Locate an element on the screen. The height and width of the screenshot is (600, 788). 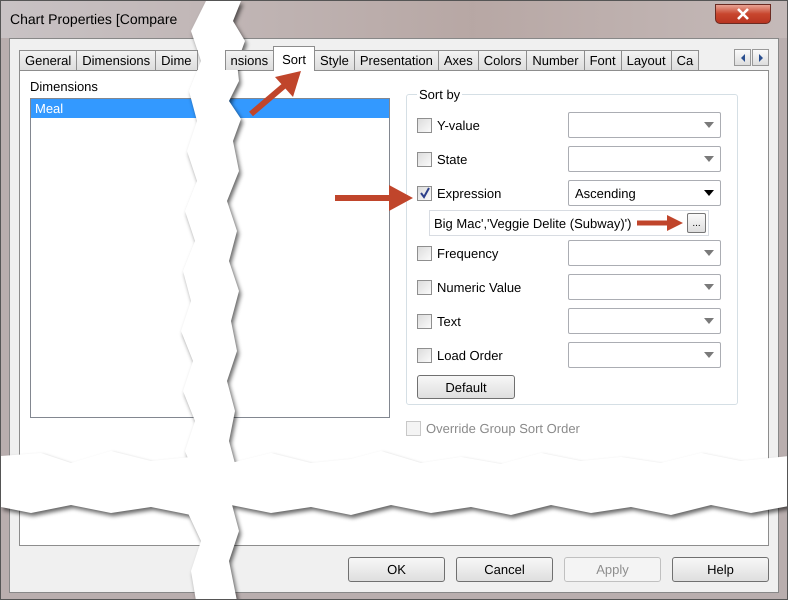
checkbox-label: Y-value is located at coordinates (458, 125).